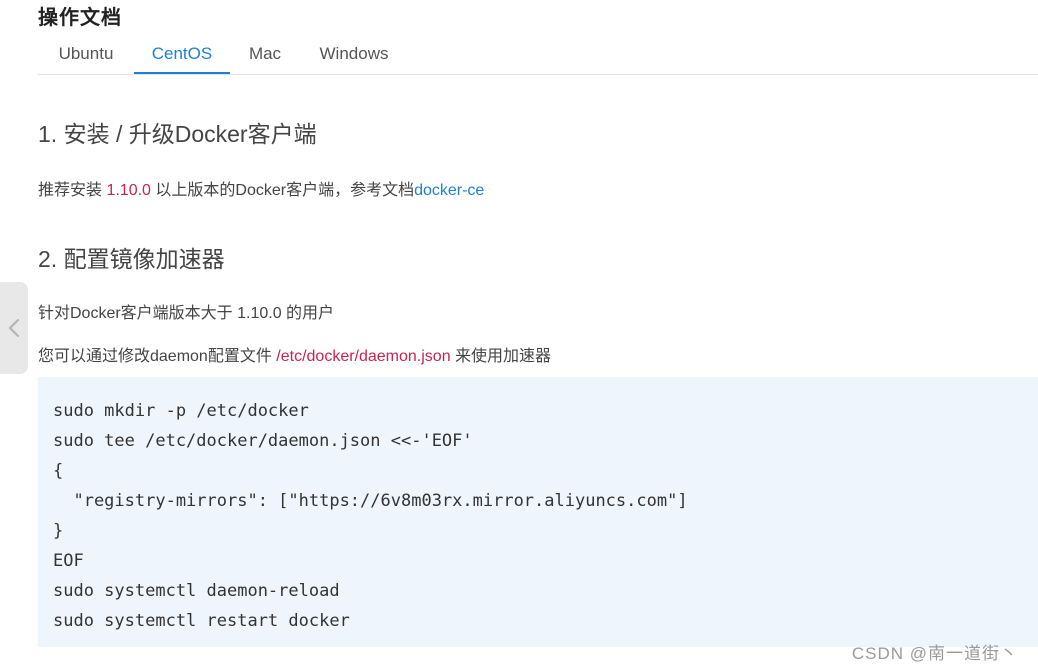 The image size is (1038, 670). I want to click on code-line: {, so click(58, 471).